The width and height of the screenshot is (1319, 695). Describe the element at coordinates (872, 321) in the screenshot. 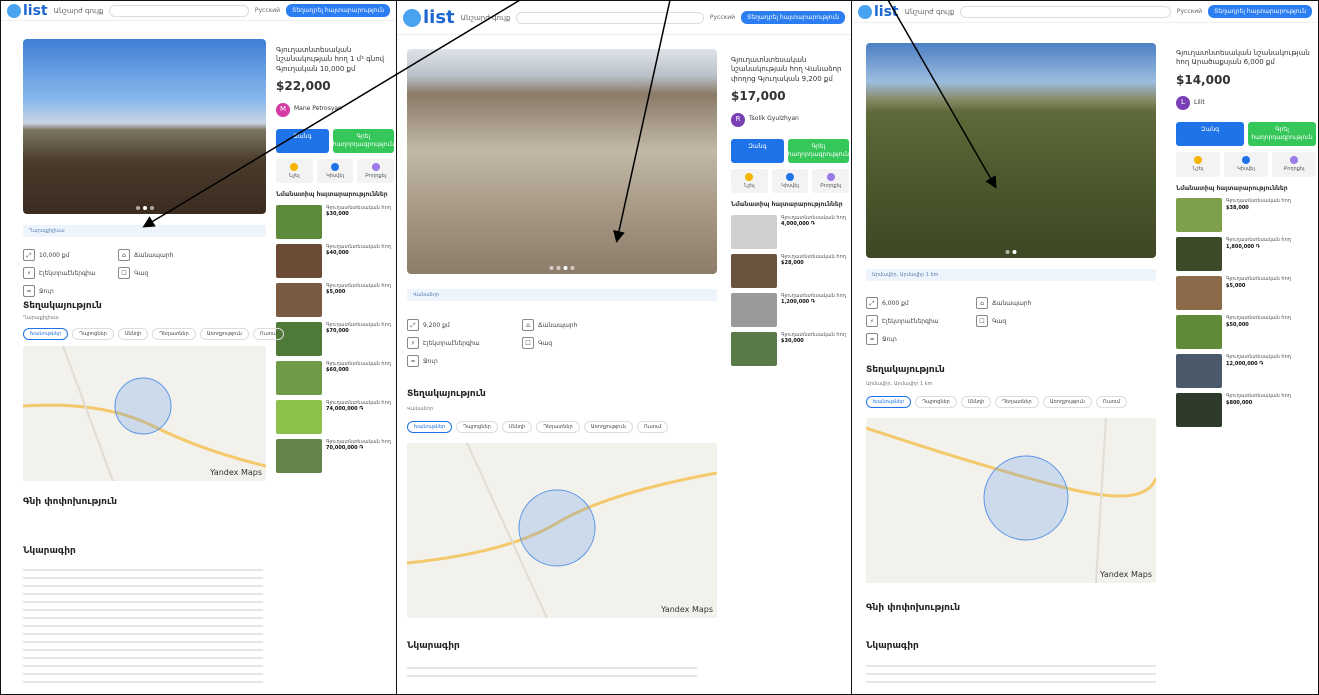

I see `electricity-icon: ⚡` at that location.